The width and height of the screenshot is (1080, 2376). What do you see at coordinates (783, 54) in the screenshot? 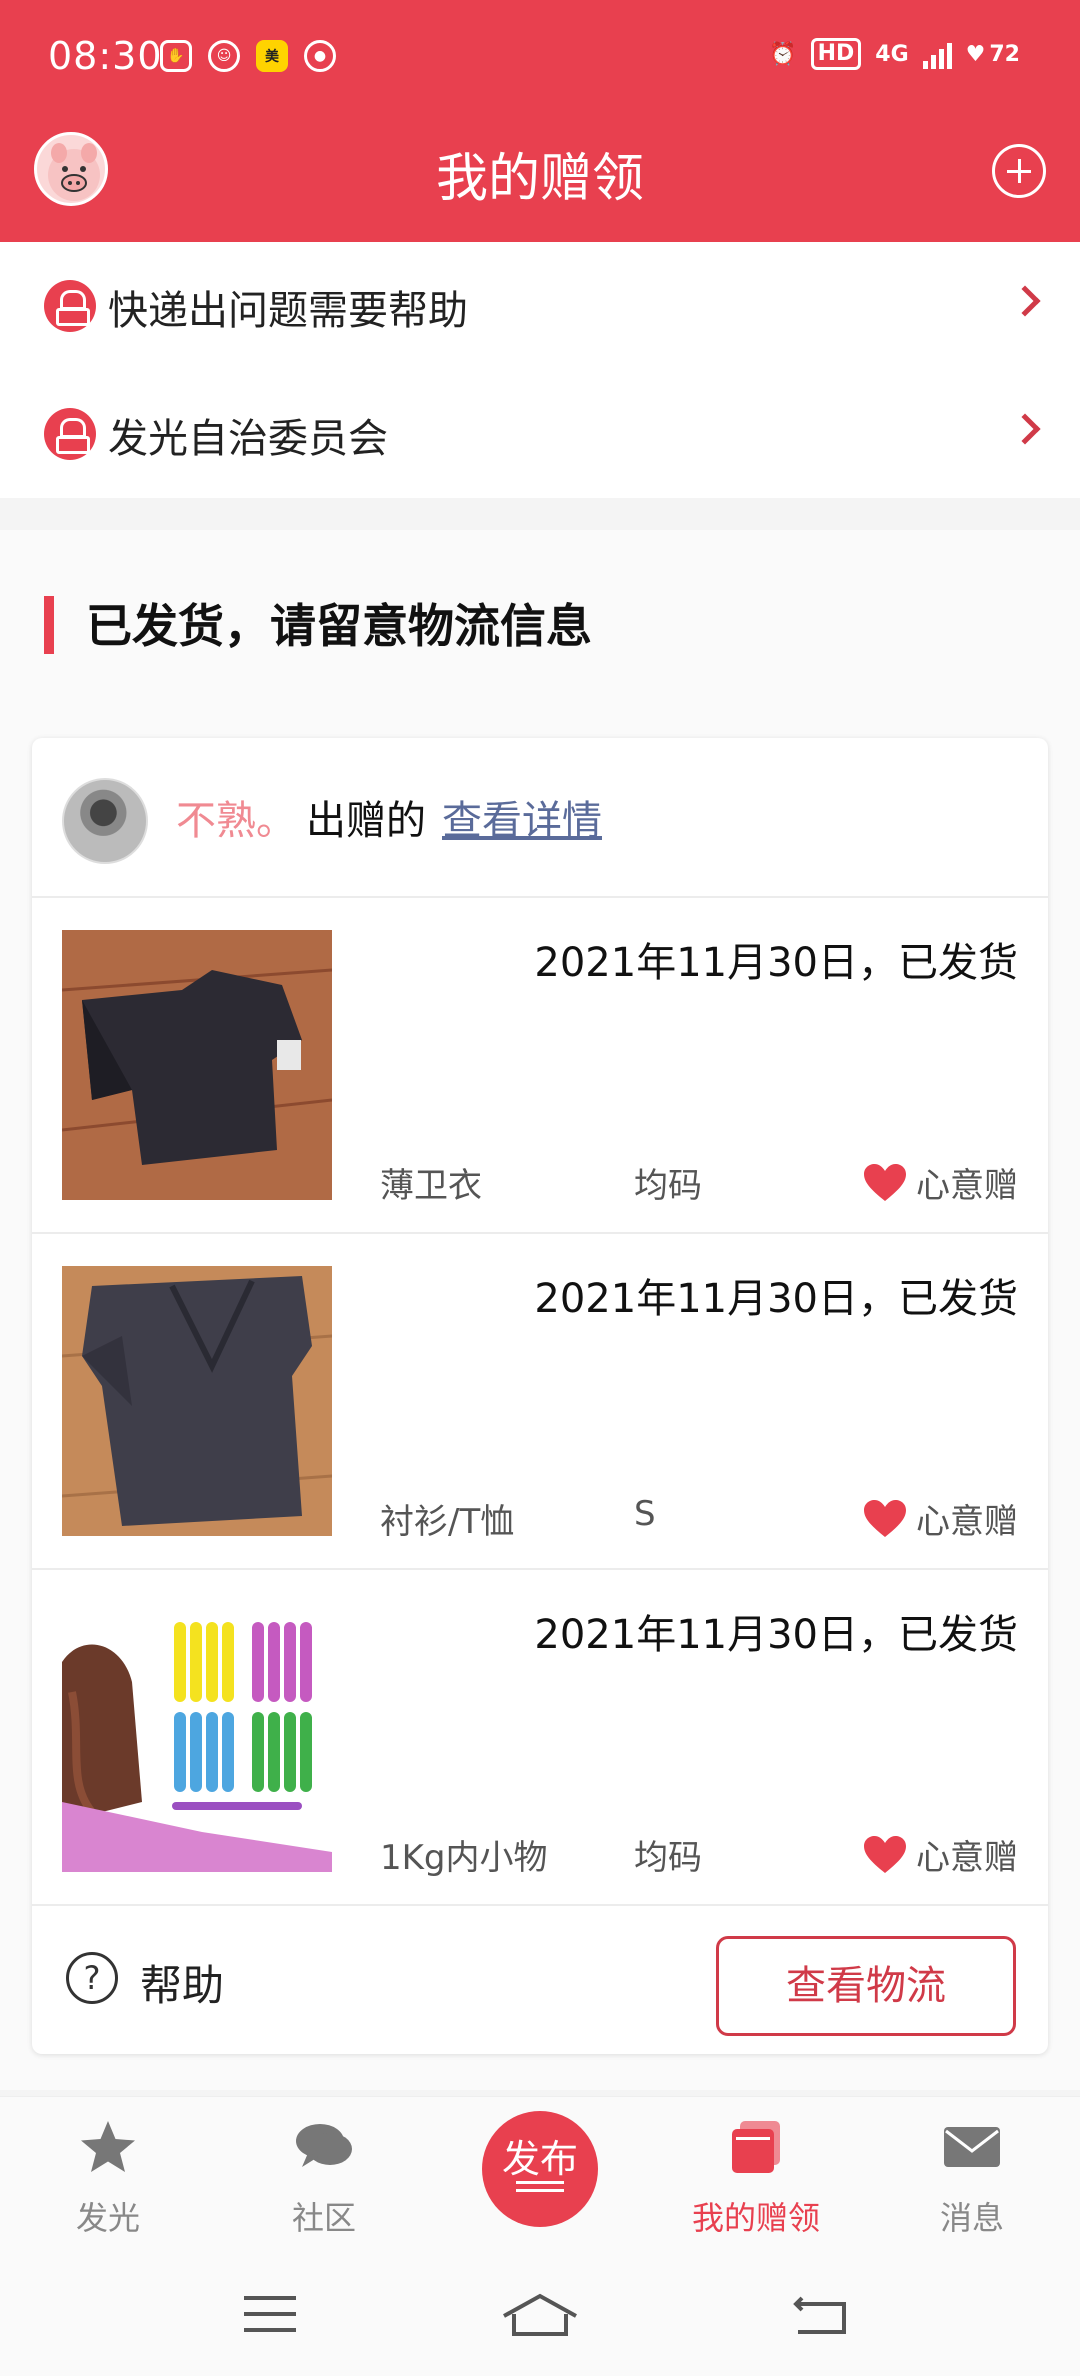
I see `alarm-icon: ⏰` at bounding box center [783, 54].